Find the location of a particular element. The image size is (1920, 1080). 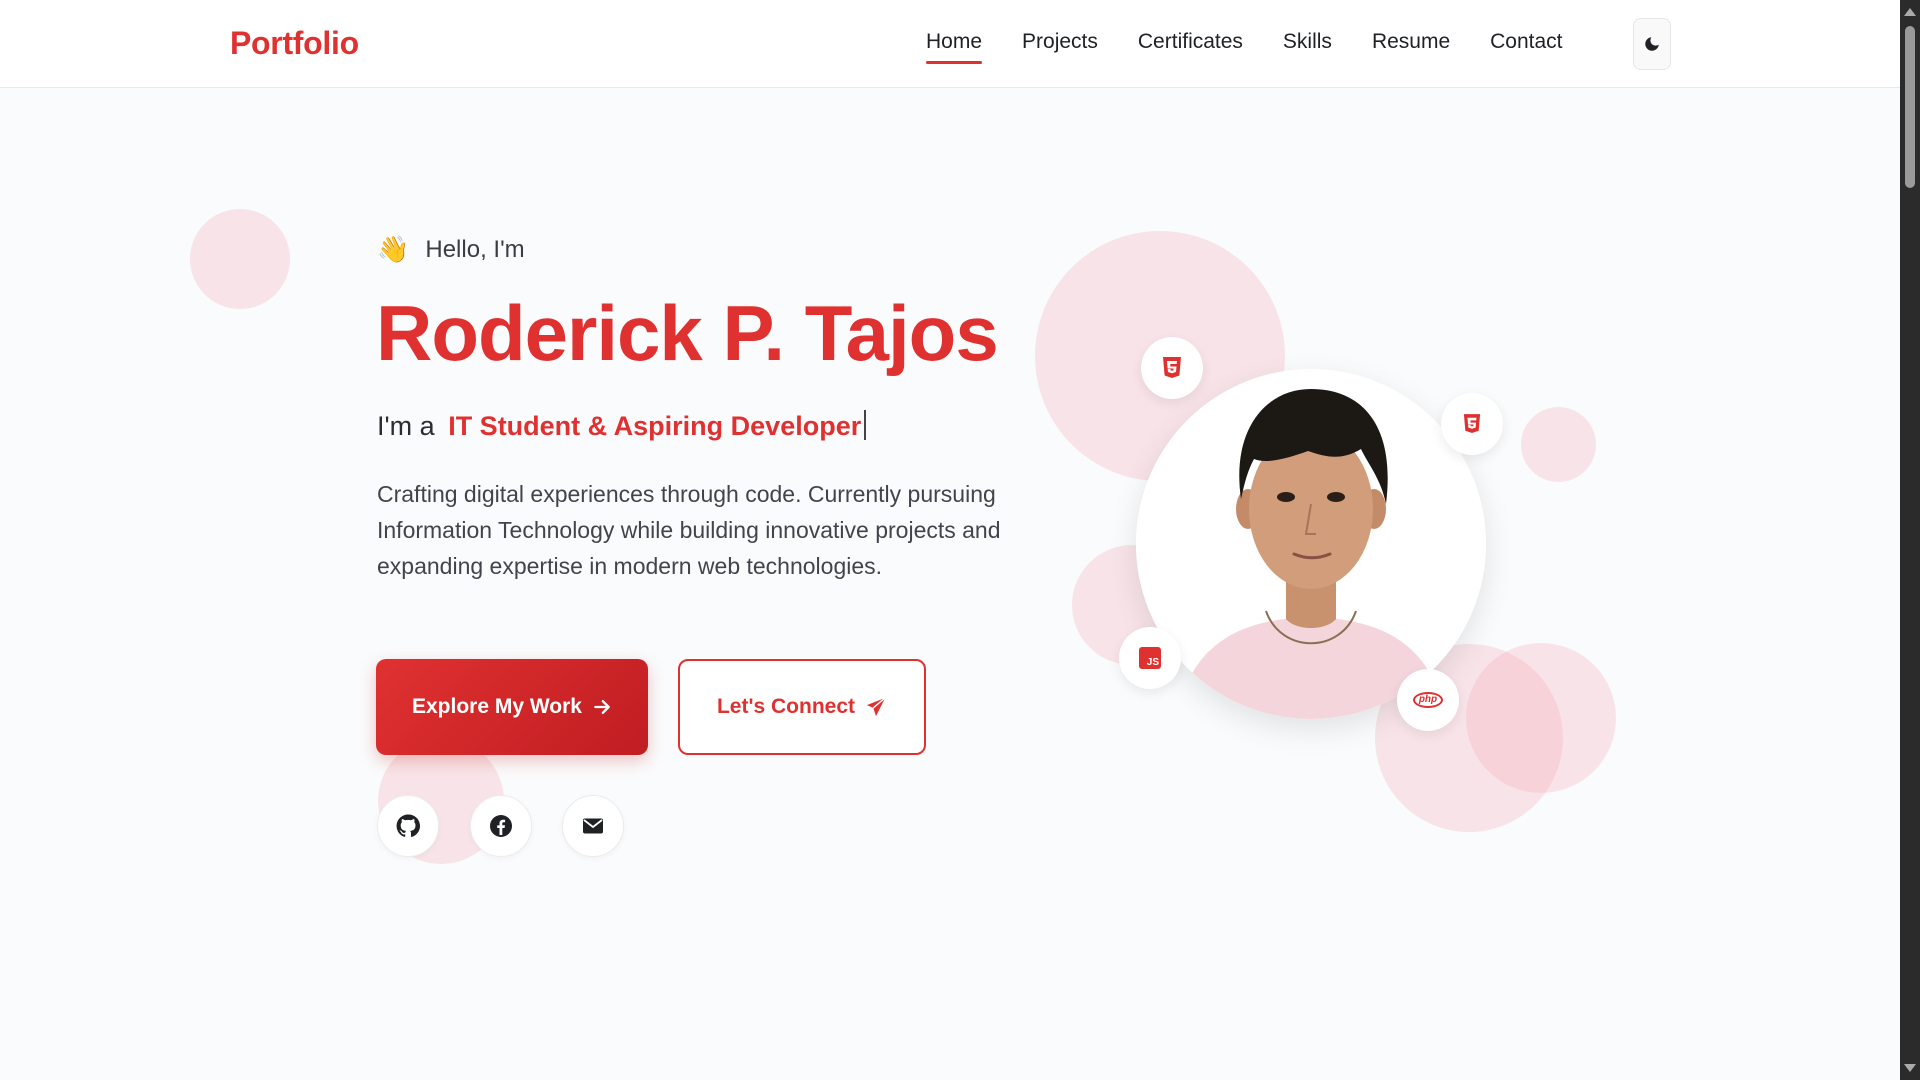

profile-illustration is located at coordinates (1311, 544).